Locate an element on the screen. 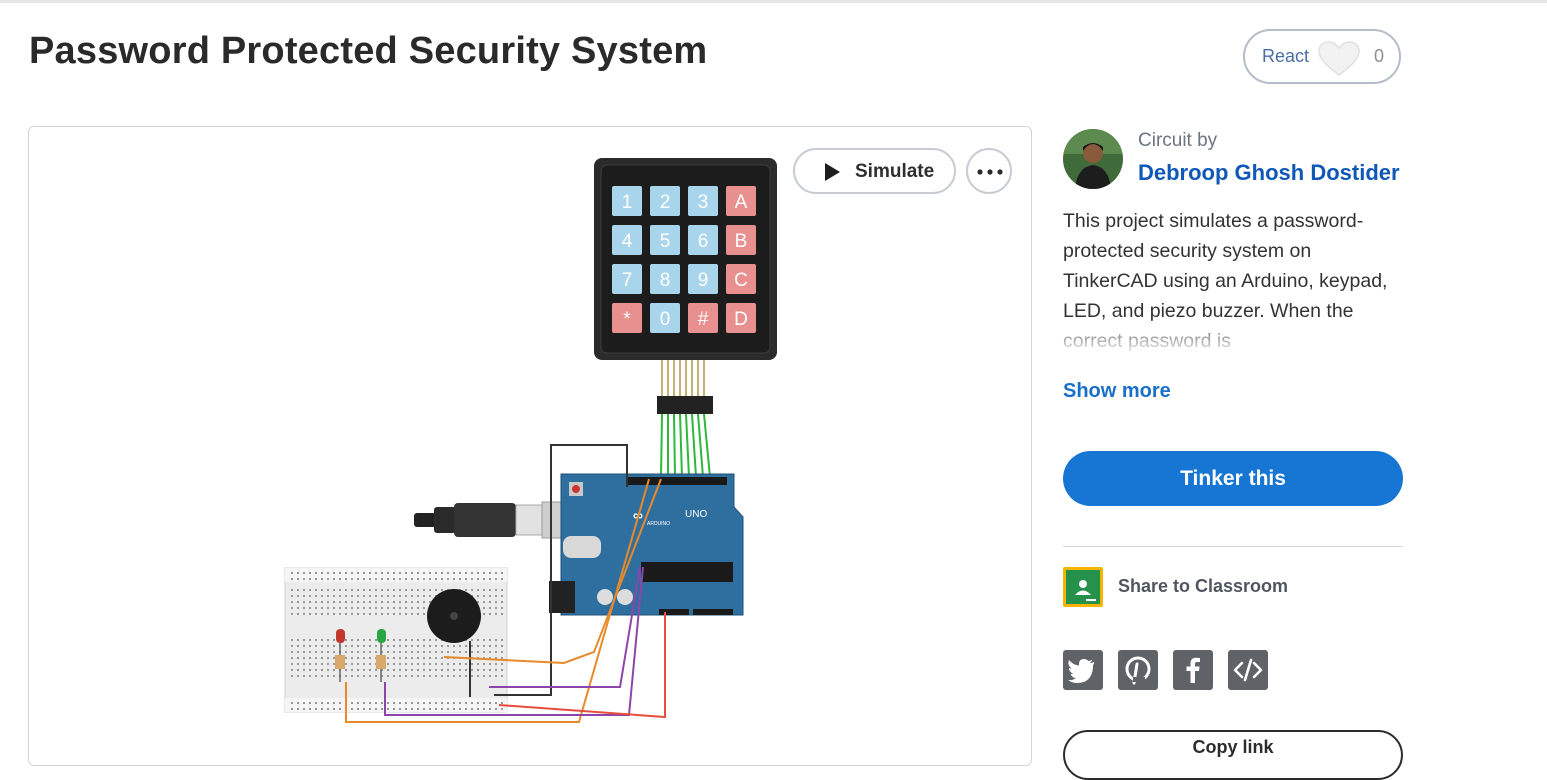 The width and height of the screenshot is (1547, 780). description-fade is located at coordinates (1233, 337).